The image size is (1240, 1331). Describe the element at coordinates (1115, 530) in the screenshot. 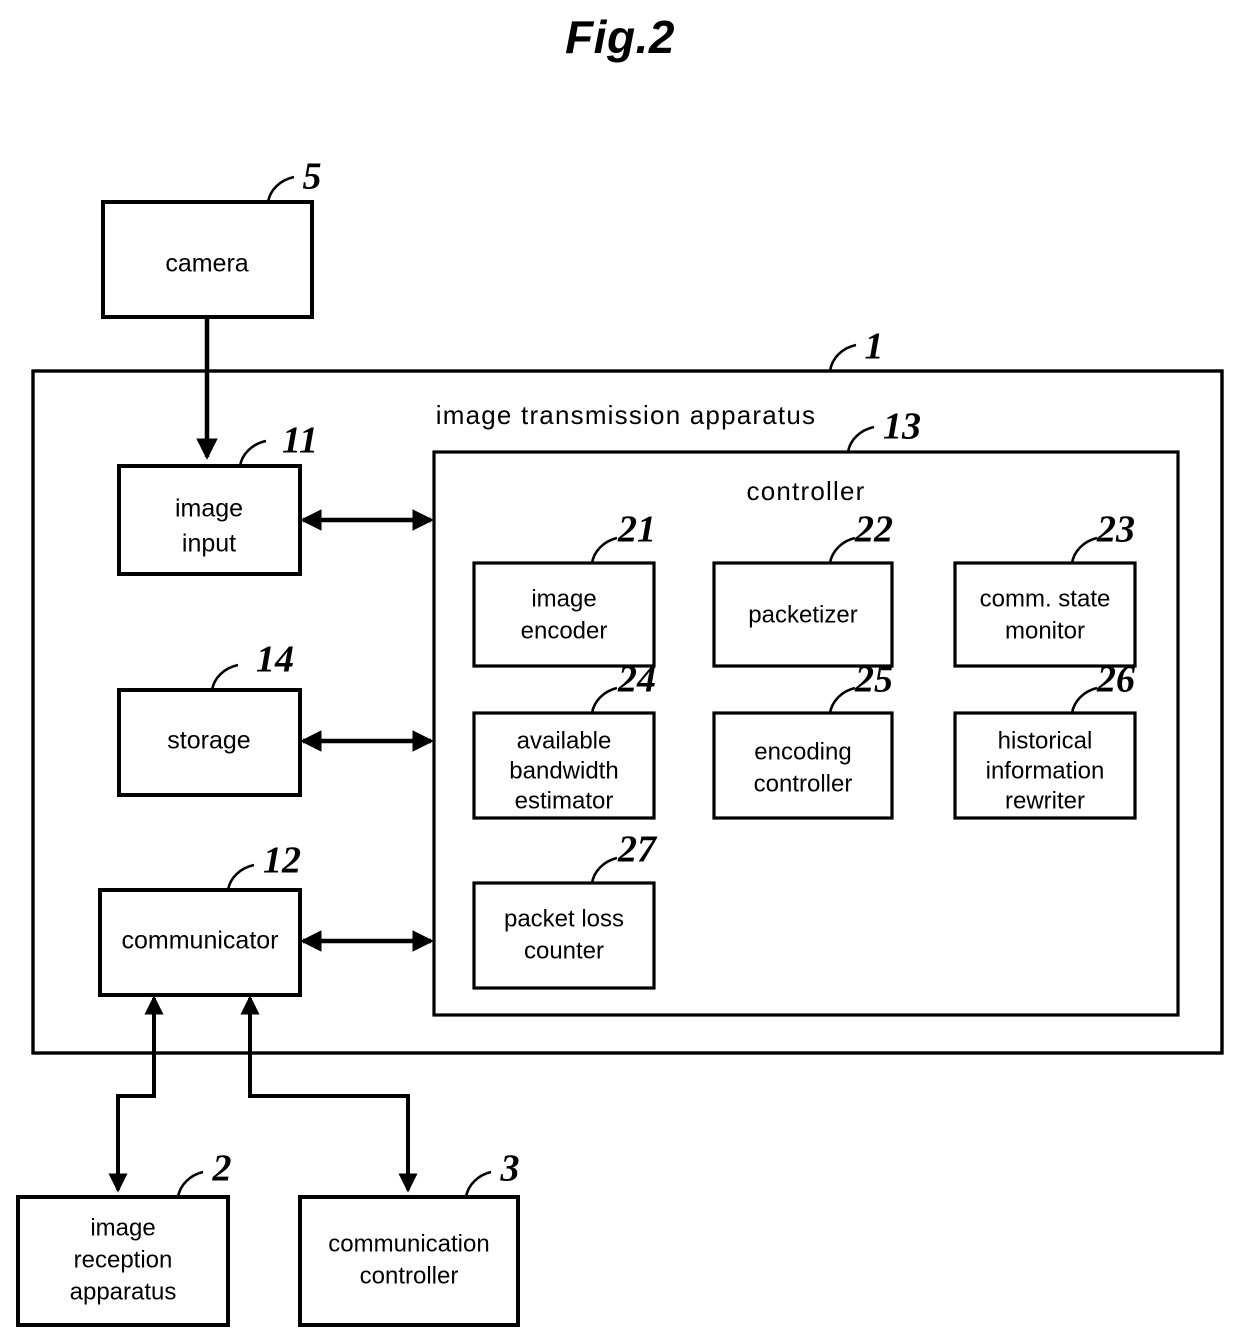

I see `ref-number-23: 23` at that location.